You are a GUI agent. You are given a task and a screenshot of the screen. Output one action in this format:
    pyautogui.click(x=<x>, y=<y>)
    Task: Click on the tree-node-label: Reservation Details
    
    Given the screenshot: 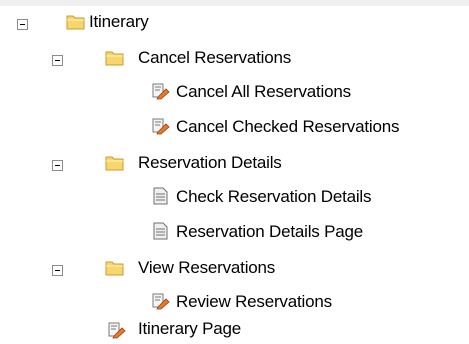 What is the action you would take?
    pyautogui.click(x=210, y=162)
    